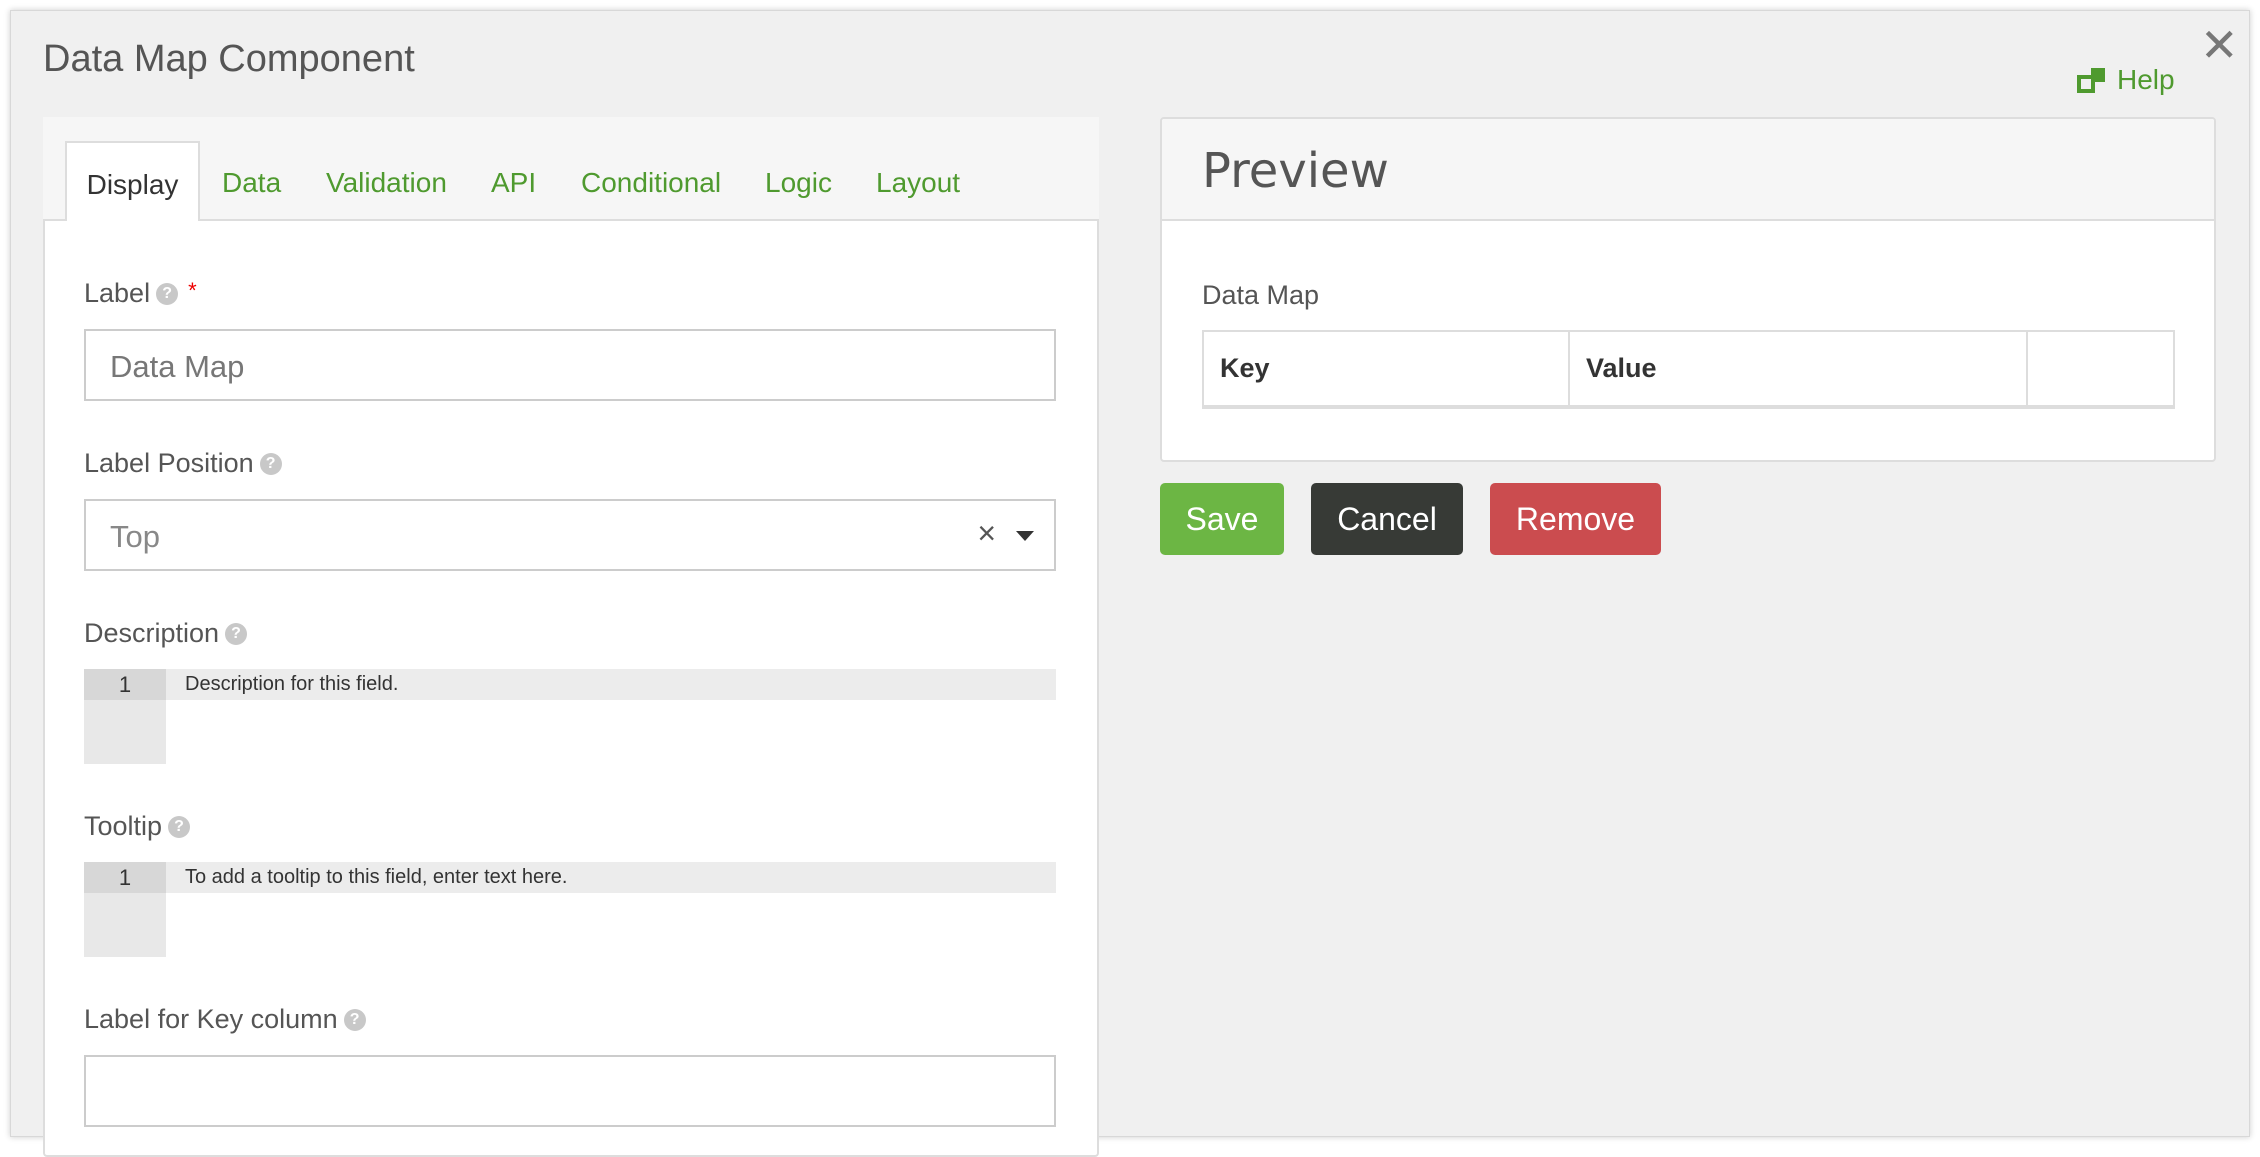 The width and height of the screenshot is (2260, 1157). What do you see at coordinates (117, 293) in the screenshot?
I see `label-text: Label` at bounding box center [117, 293].